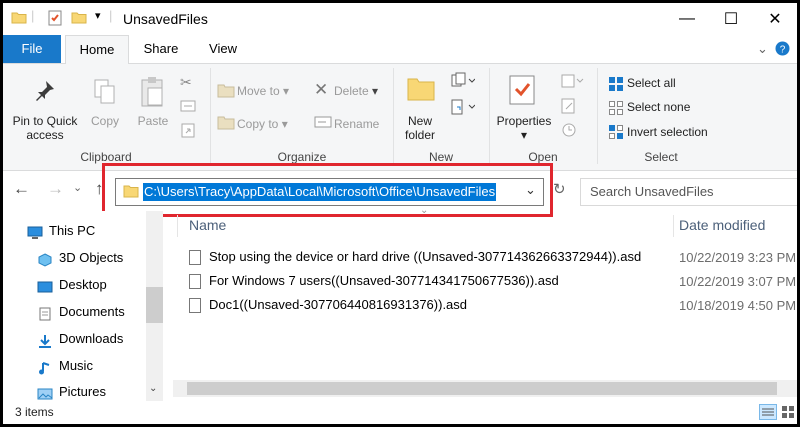 The width and height of the screenshot is (800, 427). I want to click on nav-item-this-pc: This PC, so click(61, 231).